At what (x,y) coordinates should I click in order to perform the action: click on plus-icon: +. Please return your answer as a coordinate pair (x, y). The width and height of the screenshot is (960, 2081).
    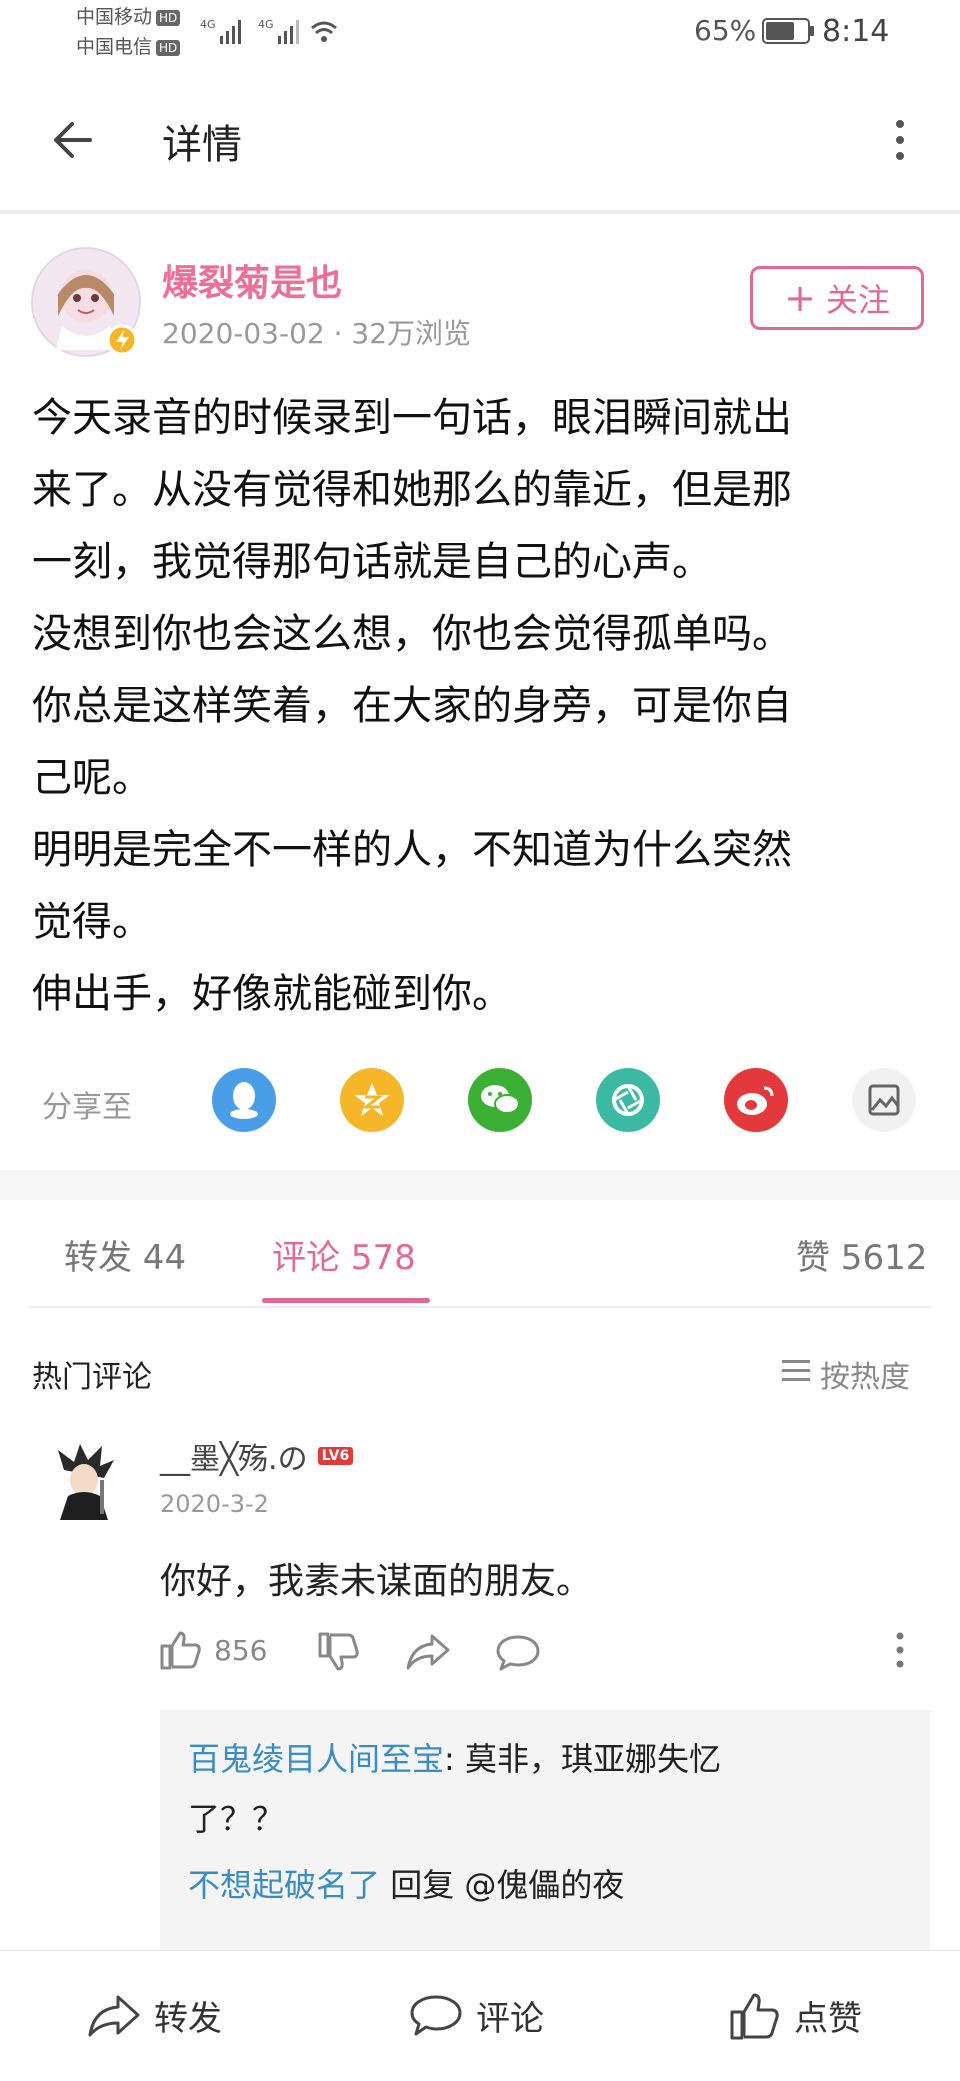
    Looking at the image, I should click on (800, 298).